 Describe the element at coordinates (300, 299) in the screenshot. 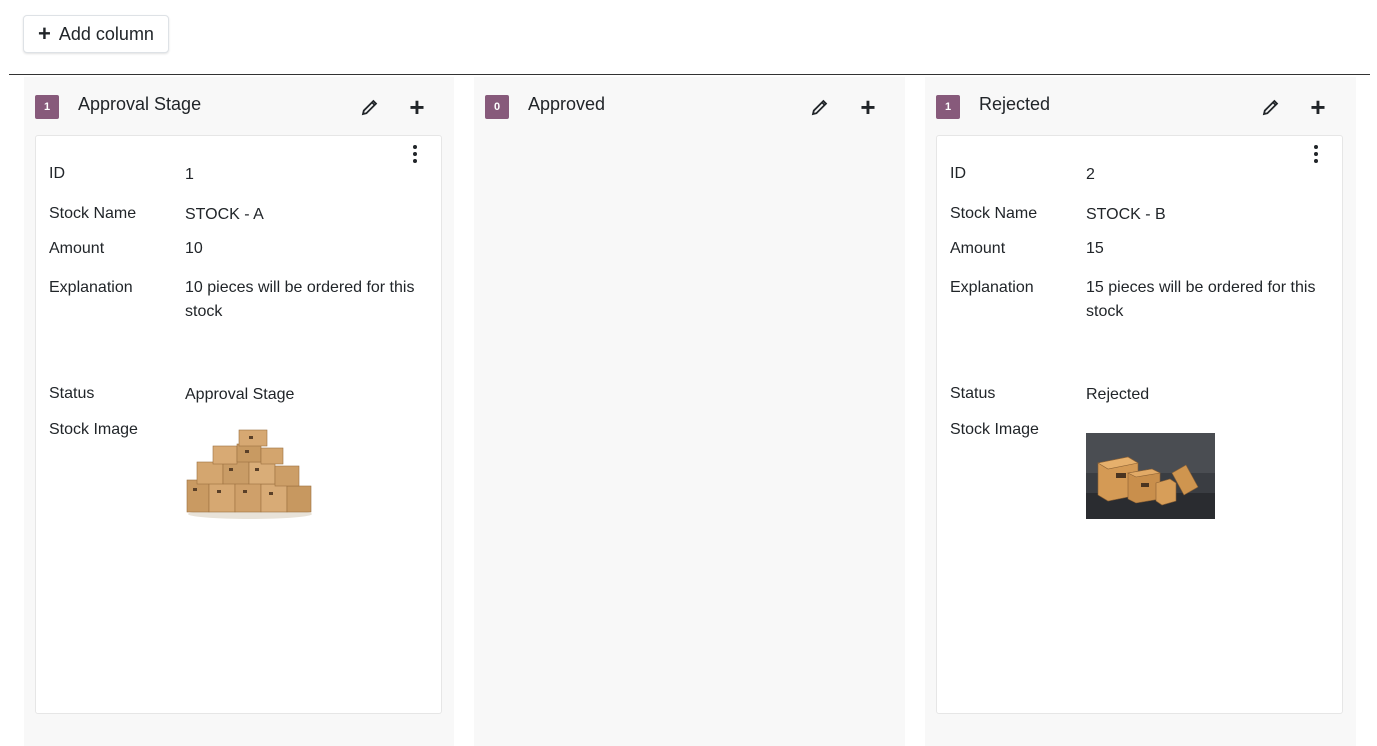

I see `explanation-value: 10 pieces will be ordered for this stock` at that location.